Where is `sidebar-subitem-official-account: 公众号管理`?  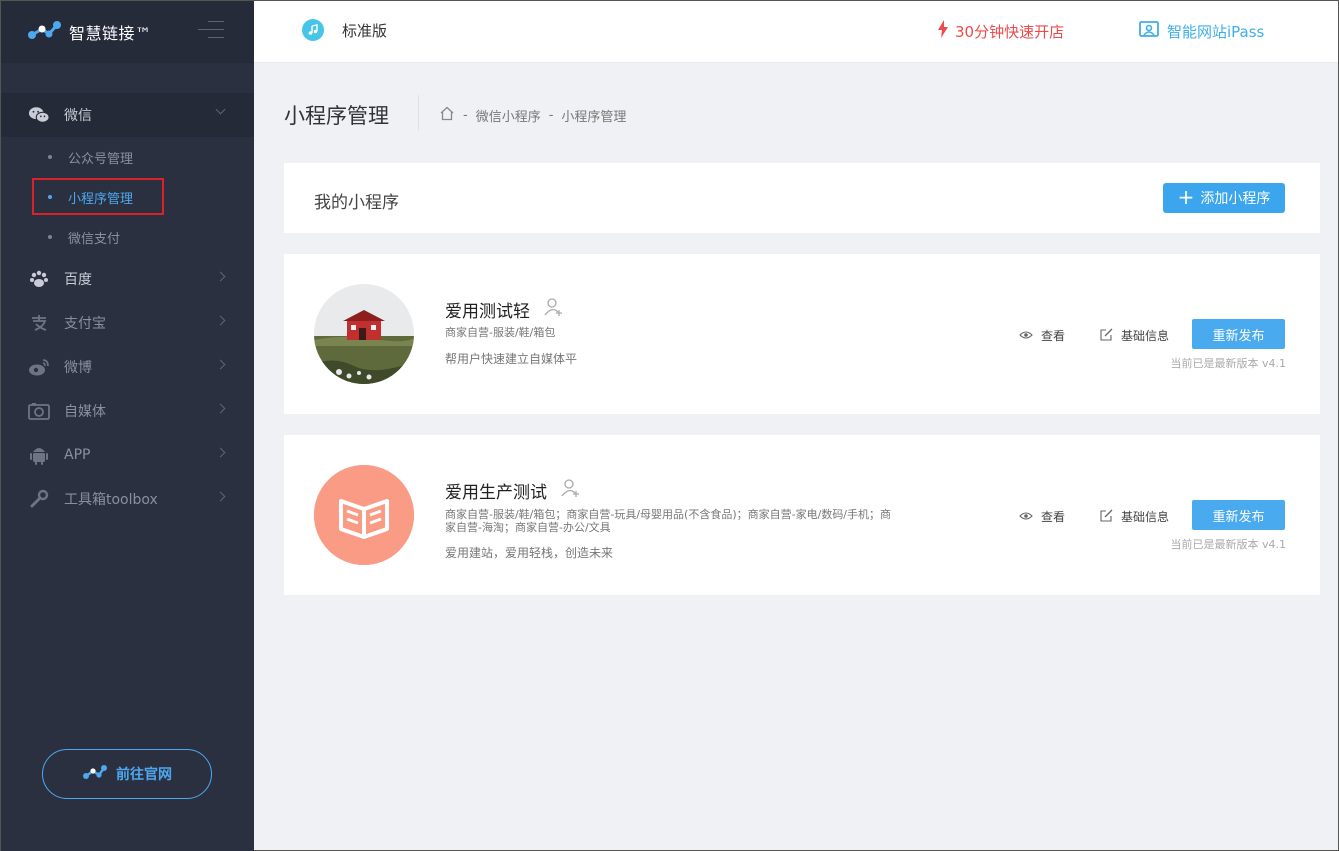
sidebar-subitem-official-account: 公众号管理 is located at coordinates (127, 157).